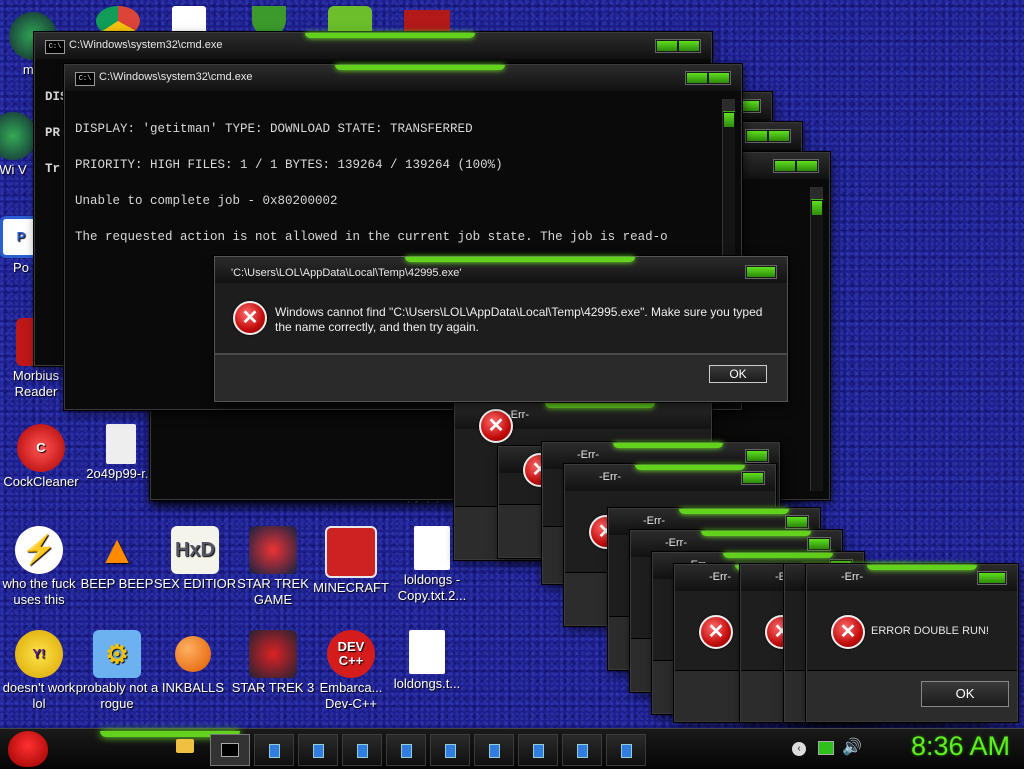  I want to click on desktop-icon-star-trek-3: STAR TREK 3, so click(273, 663).